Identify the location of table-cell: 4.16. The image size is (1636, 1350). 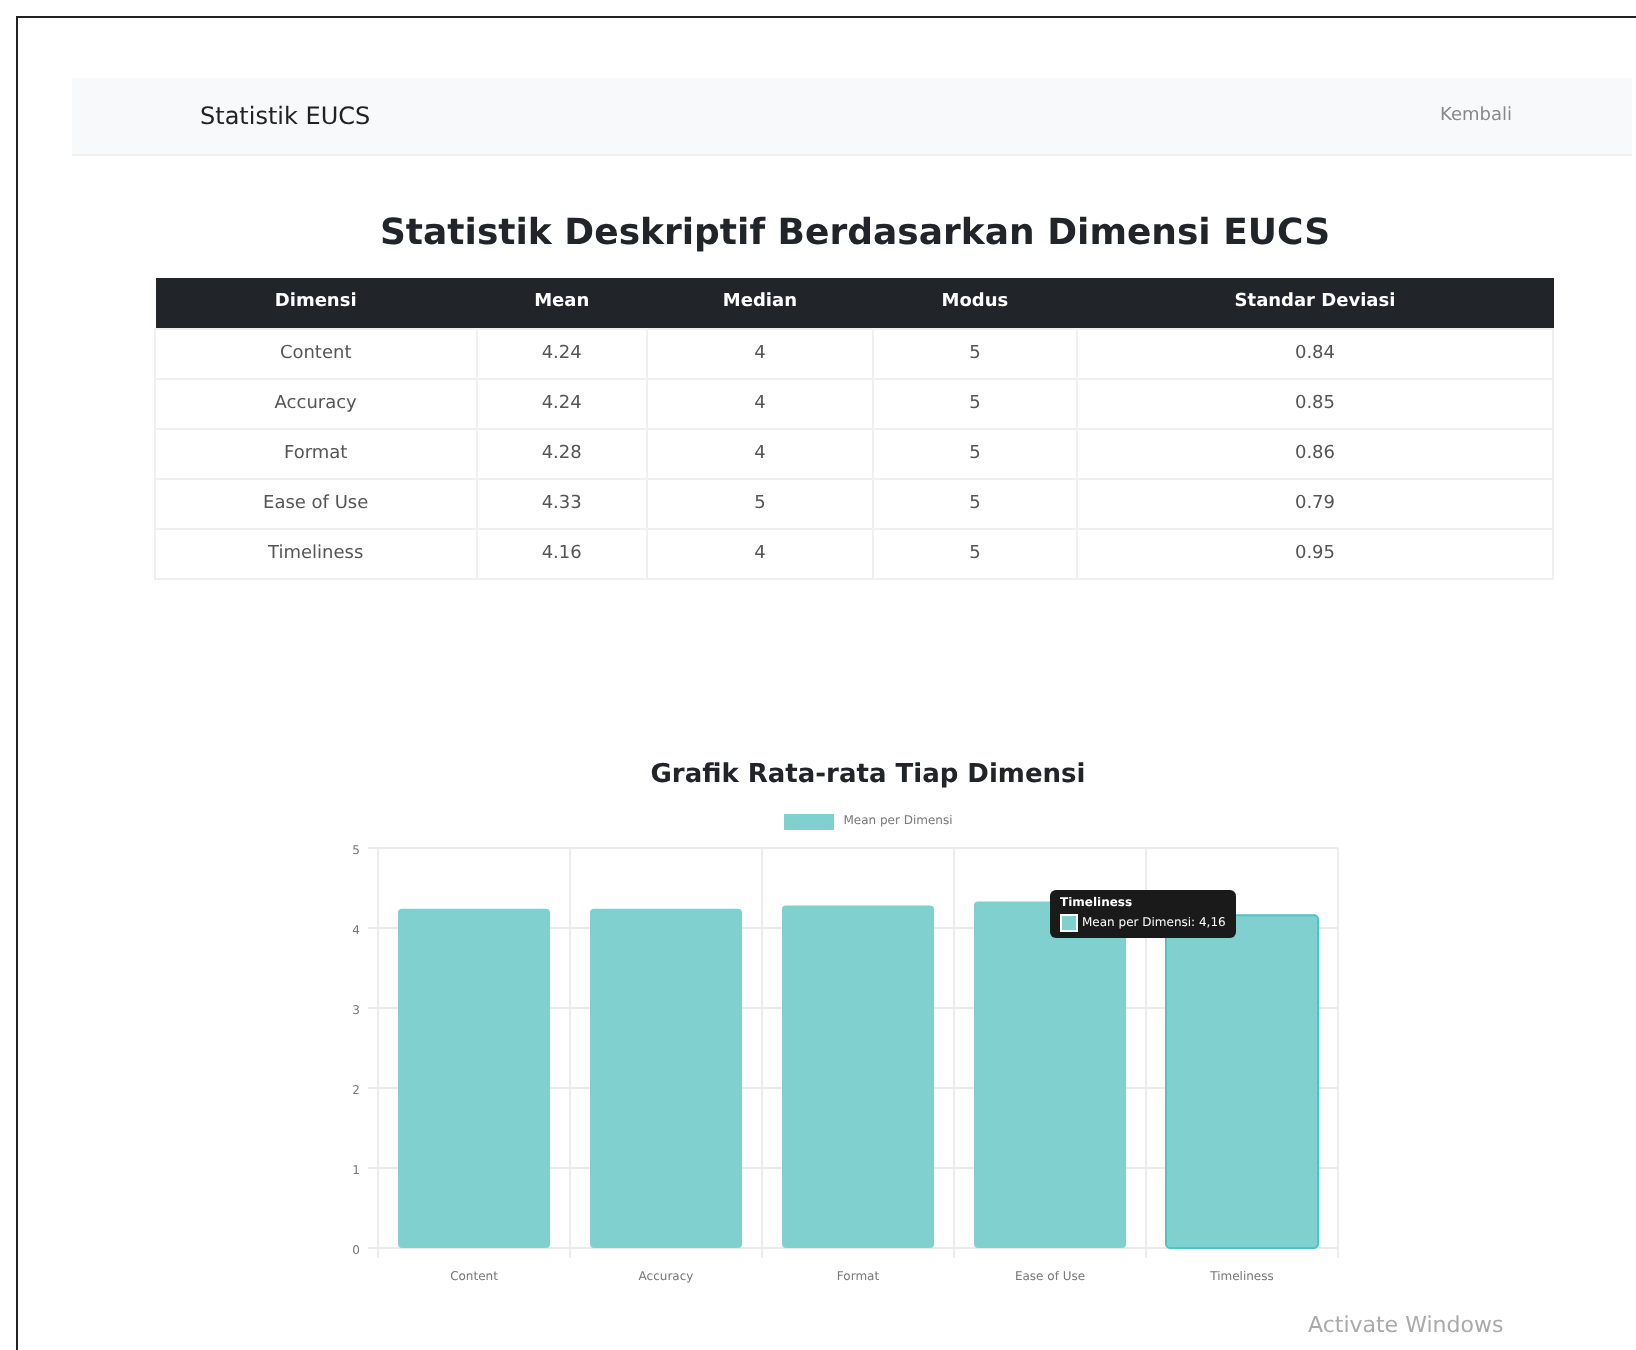
(562, 553).